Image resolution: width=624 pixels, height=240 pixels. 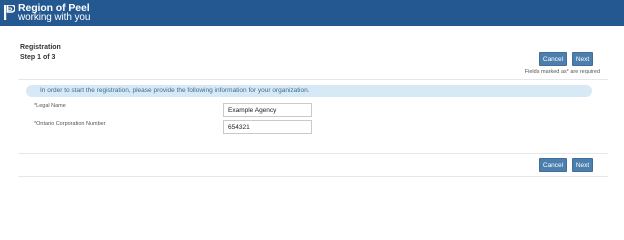 What do you see at coordinates (553, 165) in the screenshot?
I see `cancel-button-bottom: Cancel` at bounding box center [553, 165].